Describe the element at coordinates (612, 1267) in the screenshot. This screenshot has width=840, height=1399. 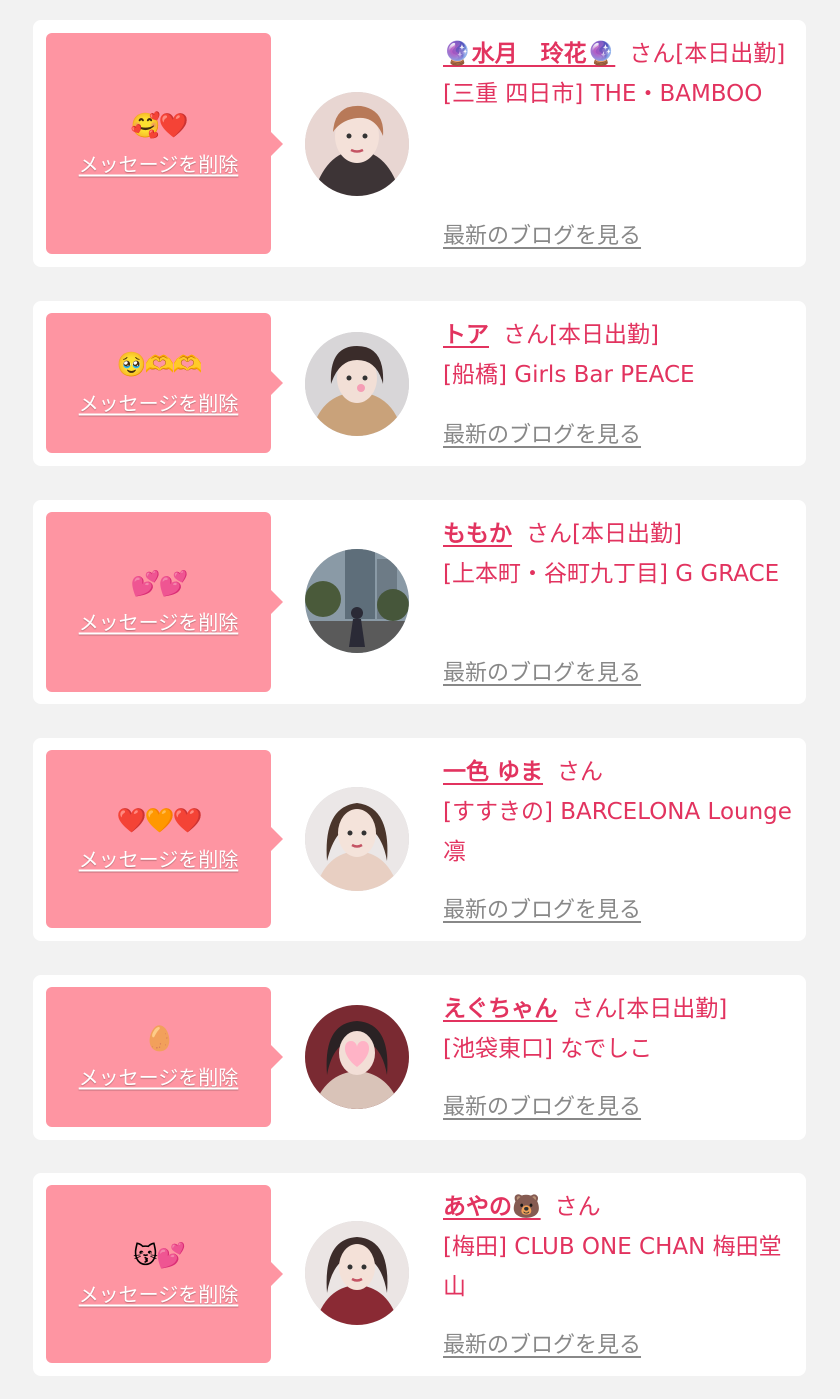
I see `shop-label: [梅田] CLUB ONE CHAN 梅田堂山` at that location.